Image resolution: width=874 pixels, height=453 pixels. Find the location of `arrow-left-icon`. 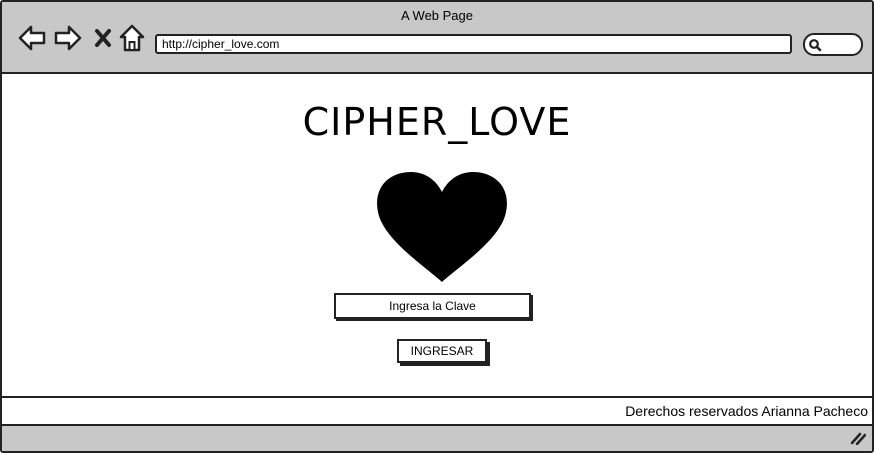

arrow-left-icon is located at coordinates (32, 38).